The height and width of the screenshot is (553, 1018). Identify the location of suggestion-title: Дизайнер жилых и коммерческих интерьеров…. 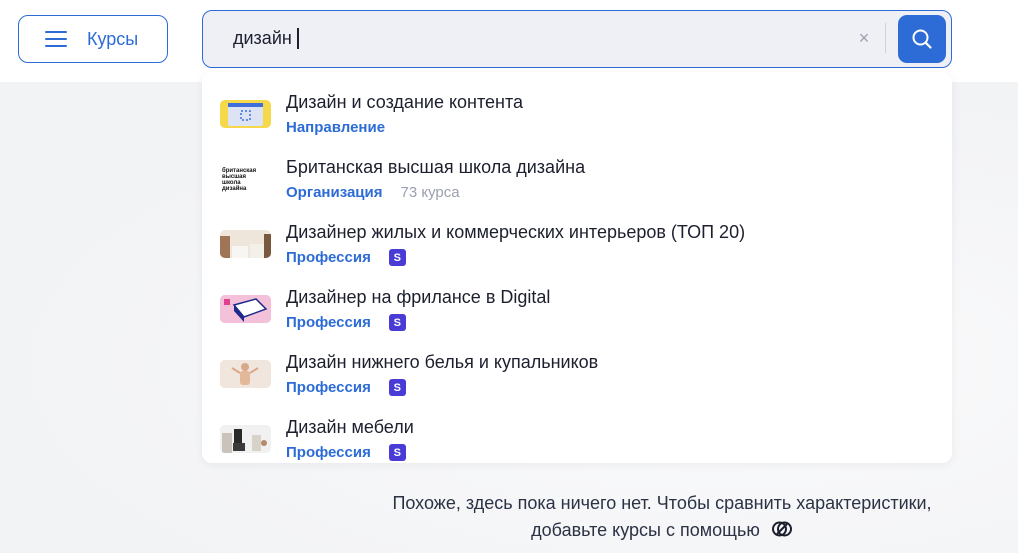
(516, 232).